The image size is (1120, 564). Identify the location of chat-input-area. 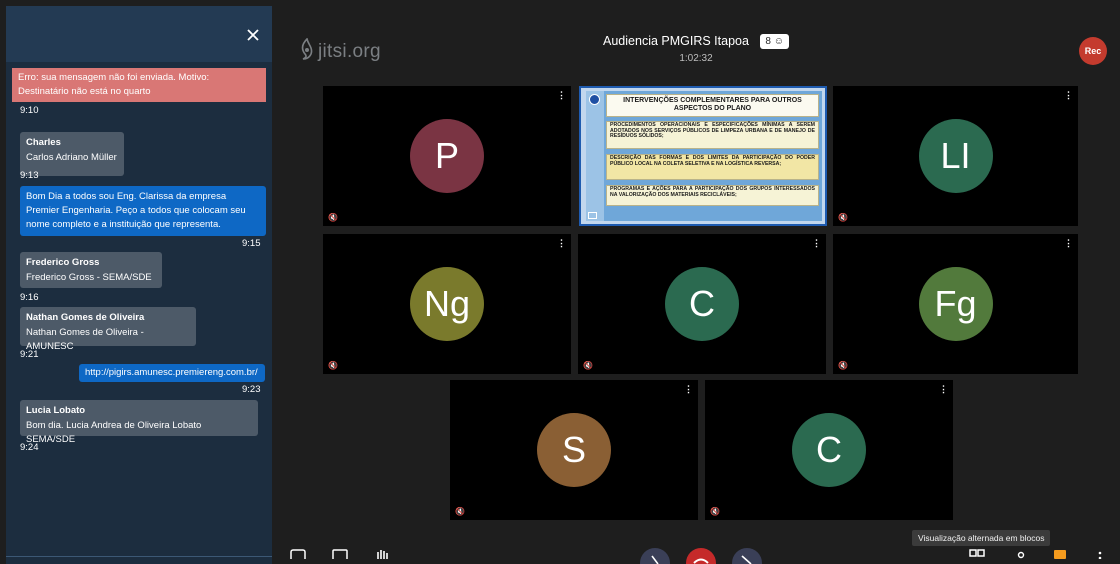
(139, 560).